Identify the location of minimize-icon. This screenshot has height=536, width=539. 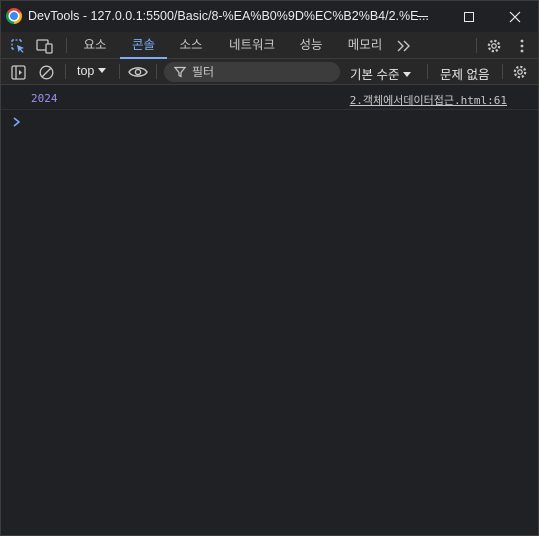
(422, 16).